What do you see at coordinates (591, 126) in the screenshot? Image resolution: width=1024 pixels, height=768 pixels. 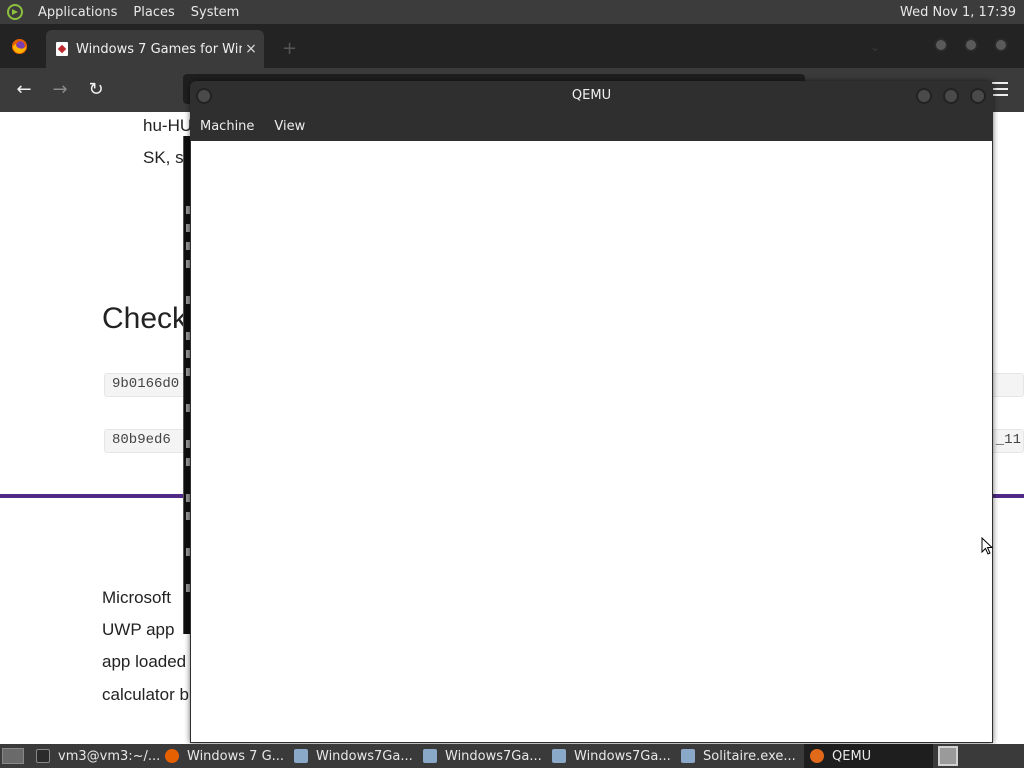 I see `qemu-menubar: Machine View` at bounding box center [591, 126].